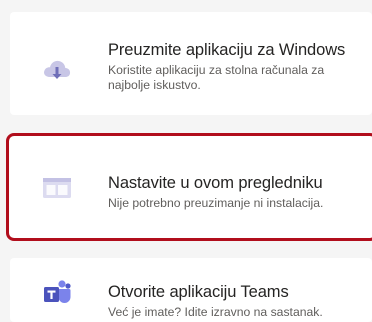 The image size is (372, 322). What do you see at coordinates (215, 312) in the screenshot?
I see `option-description: Već je imate? Idite izravno na sastanak.` at bounding box center [215, 312].